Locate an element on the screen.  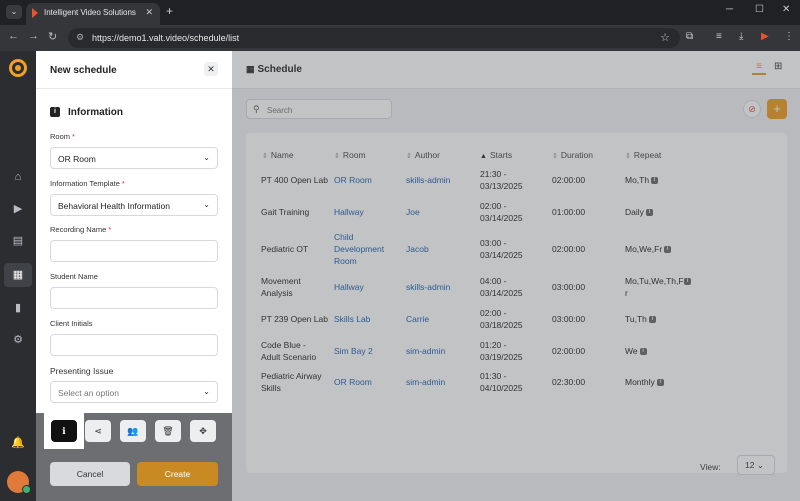
download-icon: ⤓ is located at coordinates (741, 36).